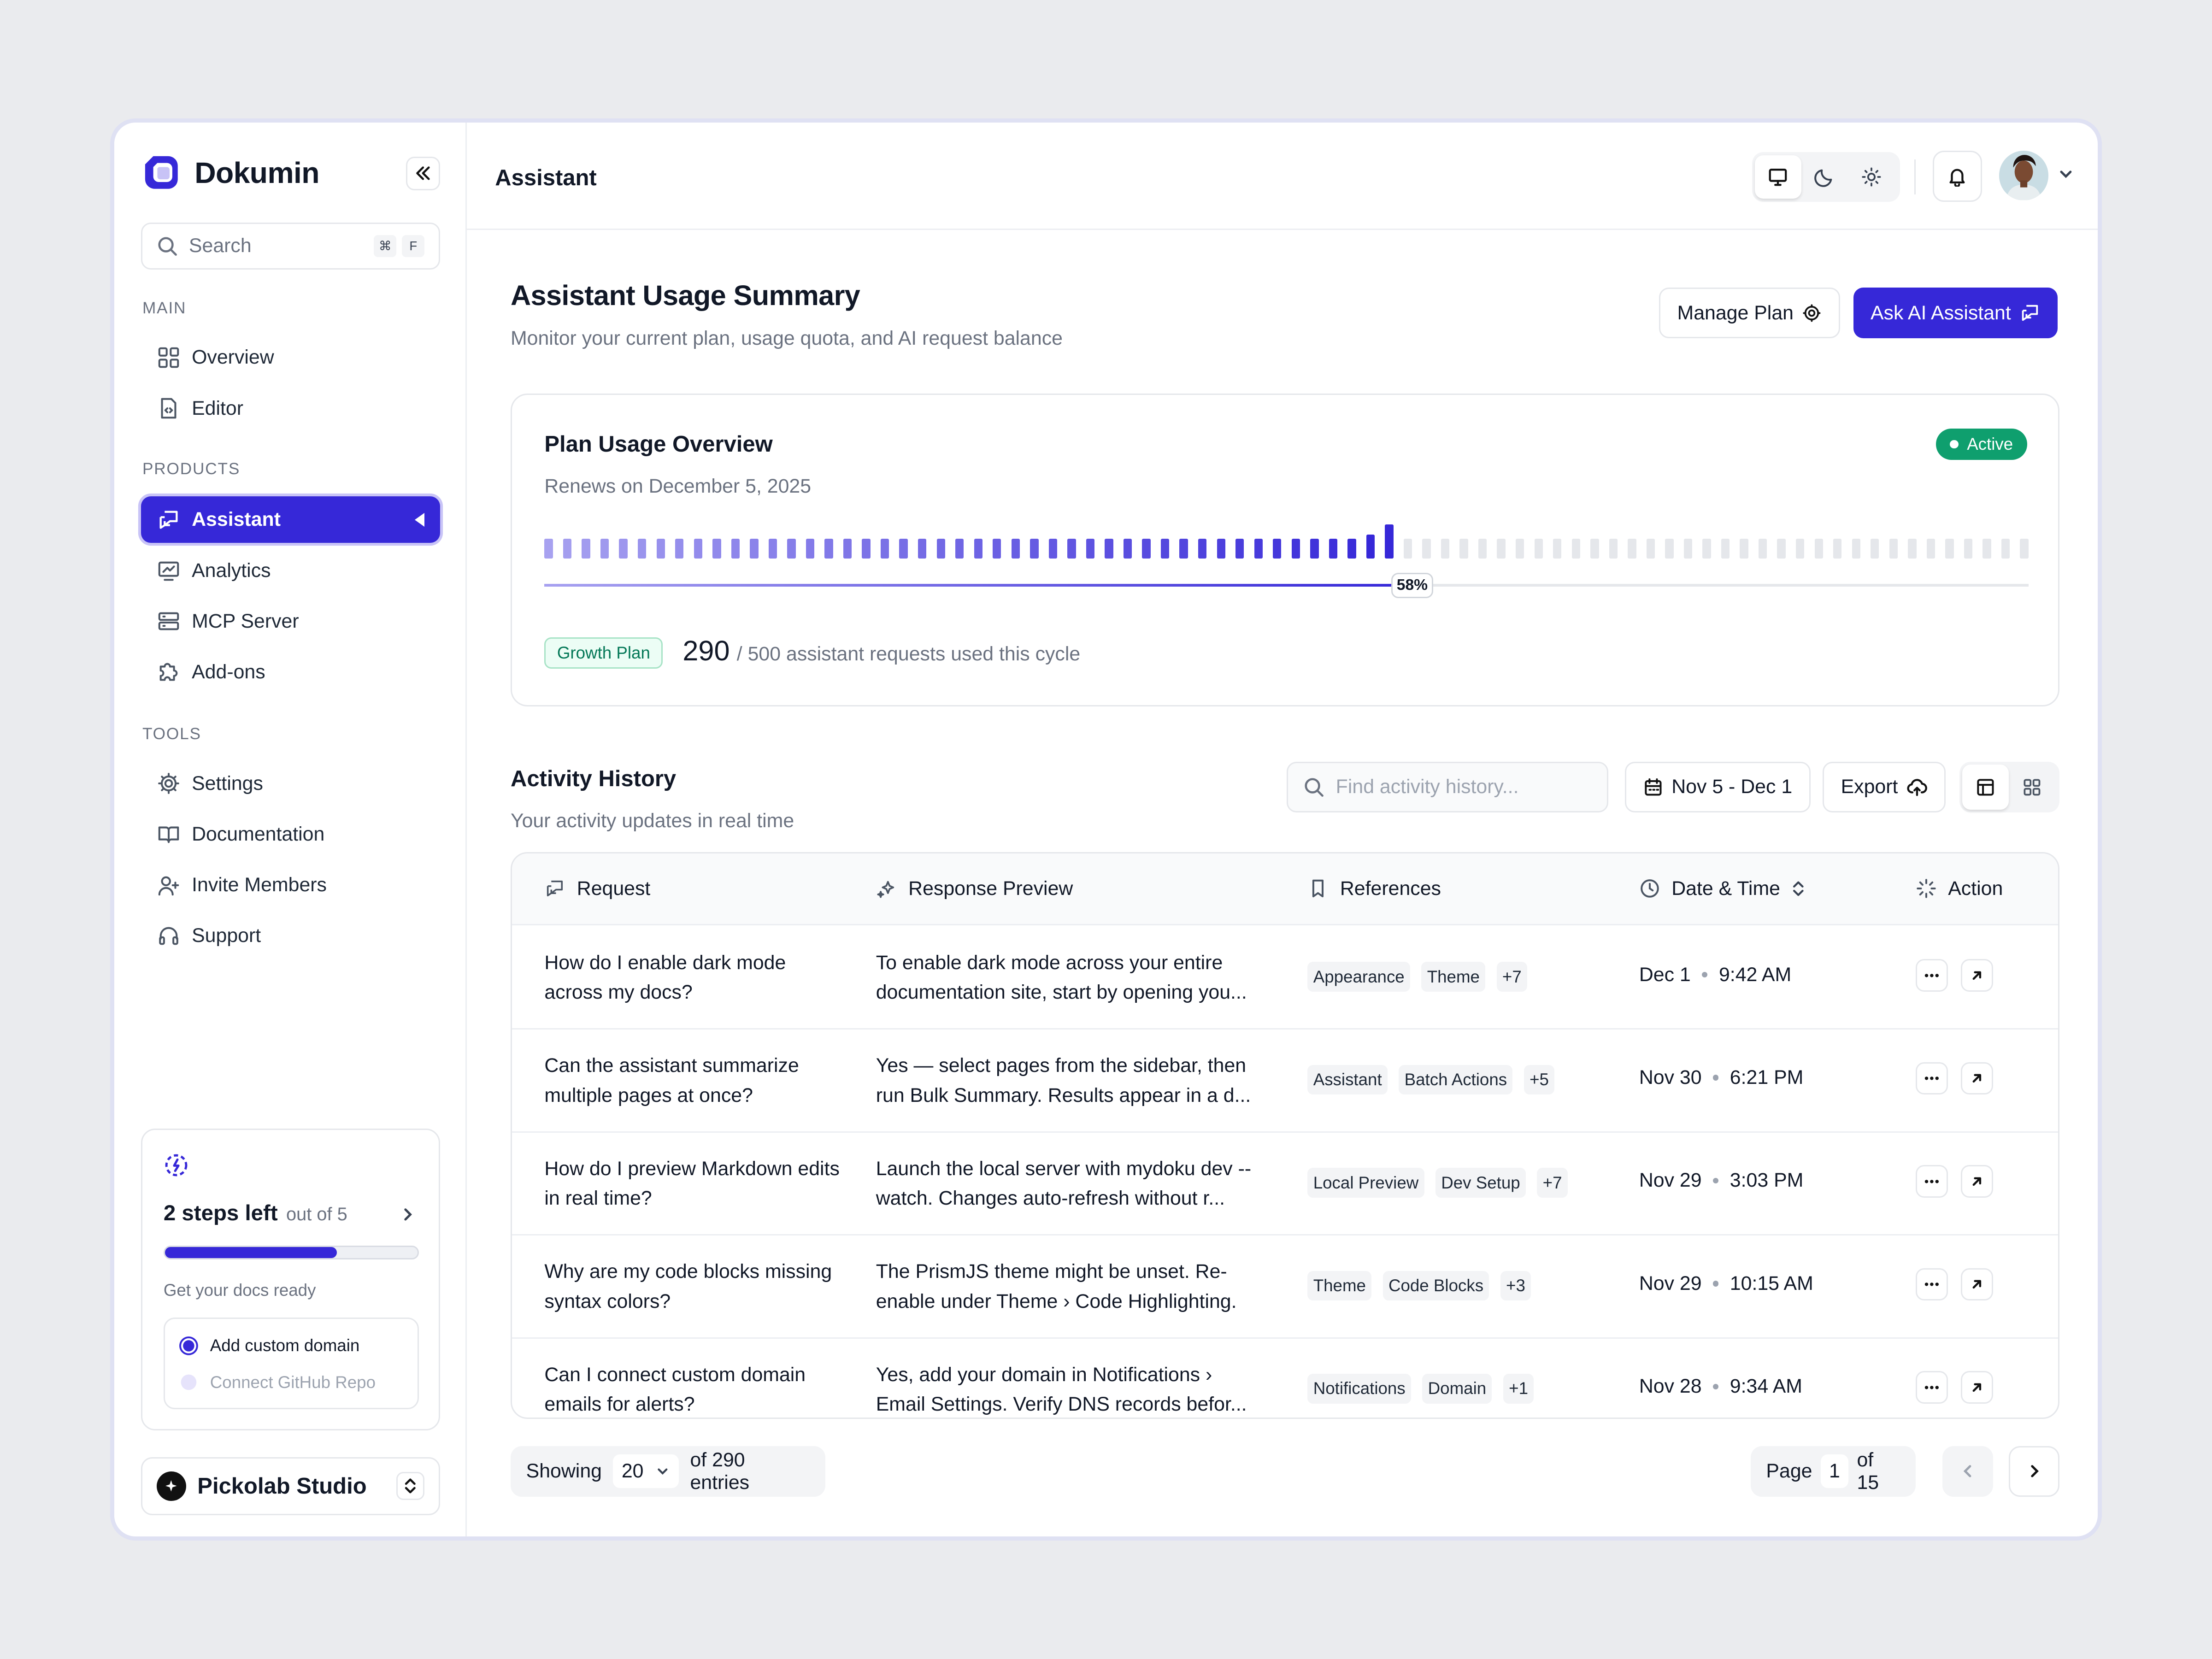 This screenshot has width=2212, height=1659. I want to click on date: Dec 1, so click(1665, 974).